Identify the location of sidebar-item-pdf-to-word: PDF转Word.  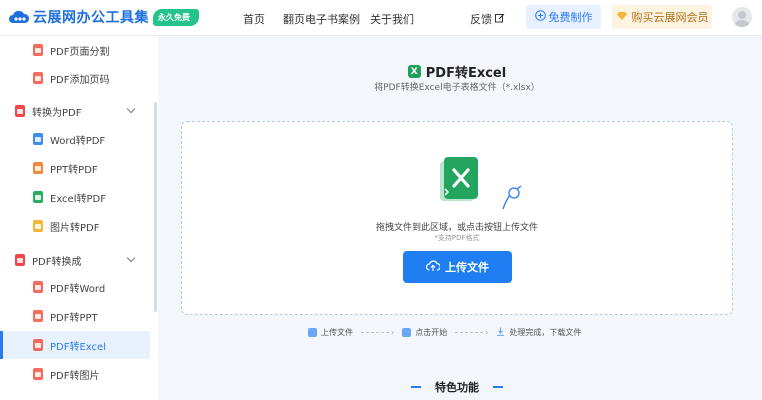
(75, 287).